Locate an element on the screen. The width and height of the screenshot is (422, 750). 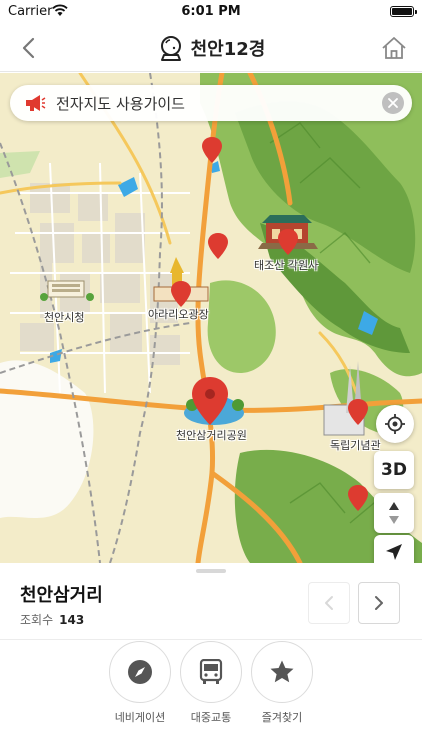
chevron-right-icon is located at coordinates (379, 603).